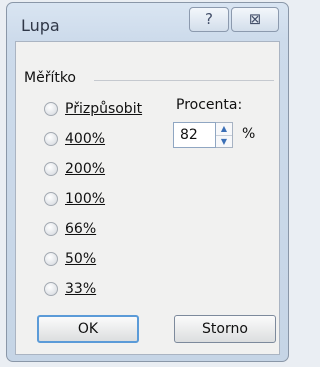 This screenshot has width=320, height=367. I want to click on scale-group-label: Měřítko, so click(50, 78).